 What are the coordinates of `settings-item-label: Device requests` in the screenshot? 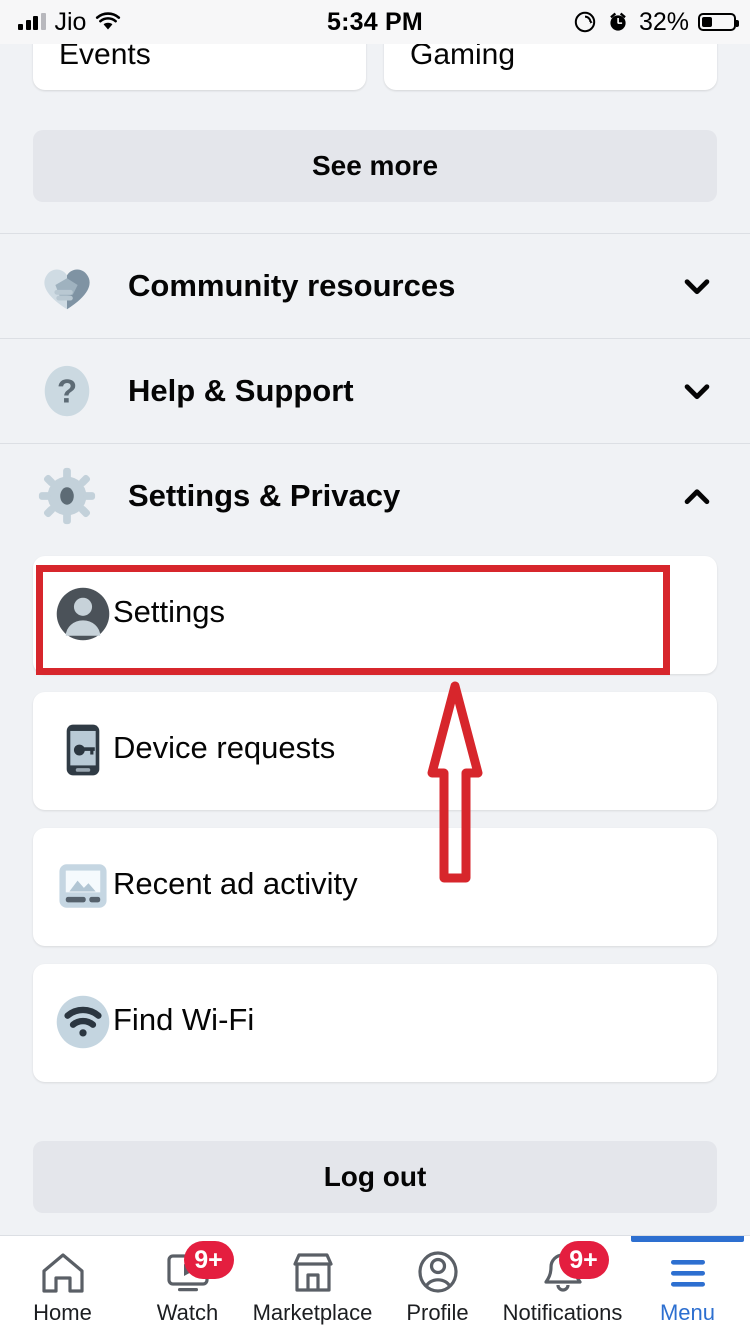 It's located at (224, 747).